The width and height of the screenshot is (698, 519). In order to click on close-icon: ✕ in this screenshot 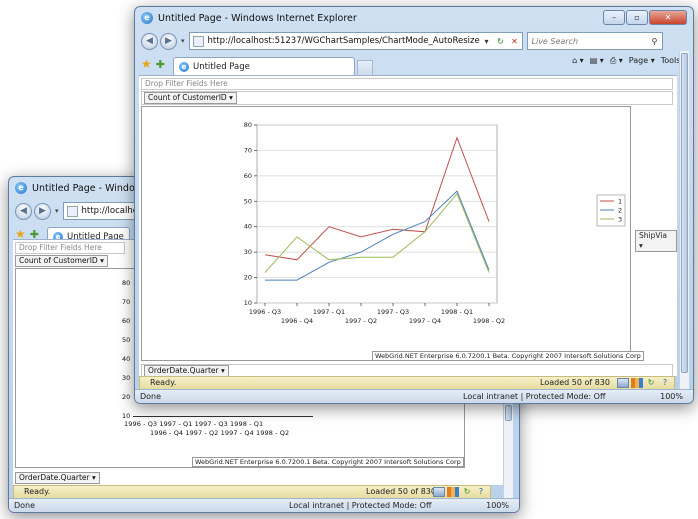, I will do `click(668, 17)`.